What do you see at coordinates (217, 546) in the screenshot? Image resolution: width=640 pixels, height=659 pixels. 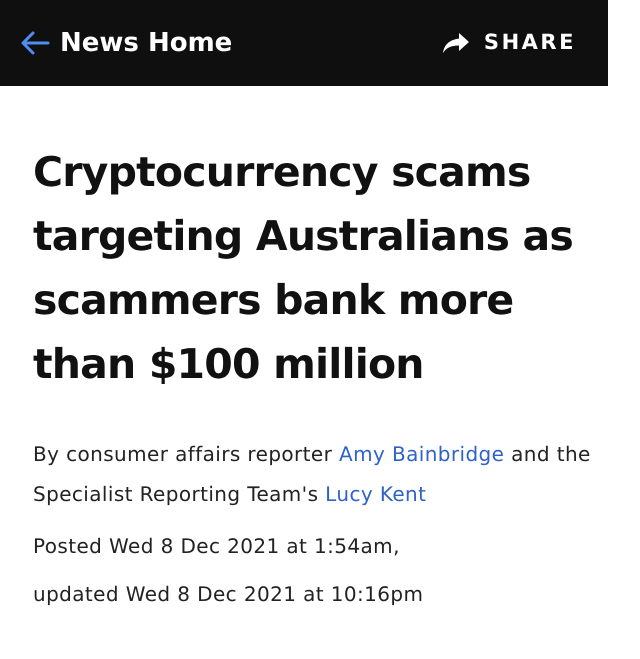 I see `posted-date: Posted Wed 8 Dec 2021 at 1:54am,` at bounding box center [217, 546].